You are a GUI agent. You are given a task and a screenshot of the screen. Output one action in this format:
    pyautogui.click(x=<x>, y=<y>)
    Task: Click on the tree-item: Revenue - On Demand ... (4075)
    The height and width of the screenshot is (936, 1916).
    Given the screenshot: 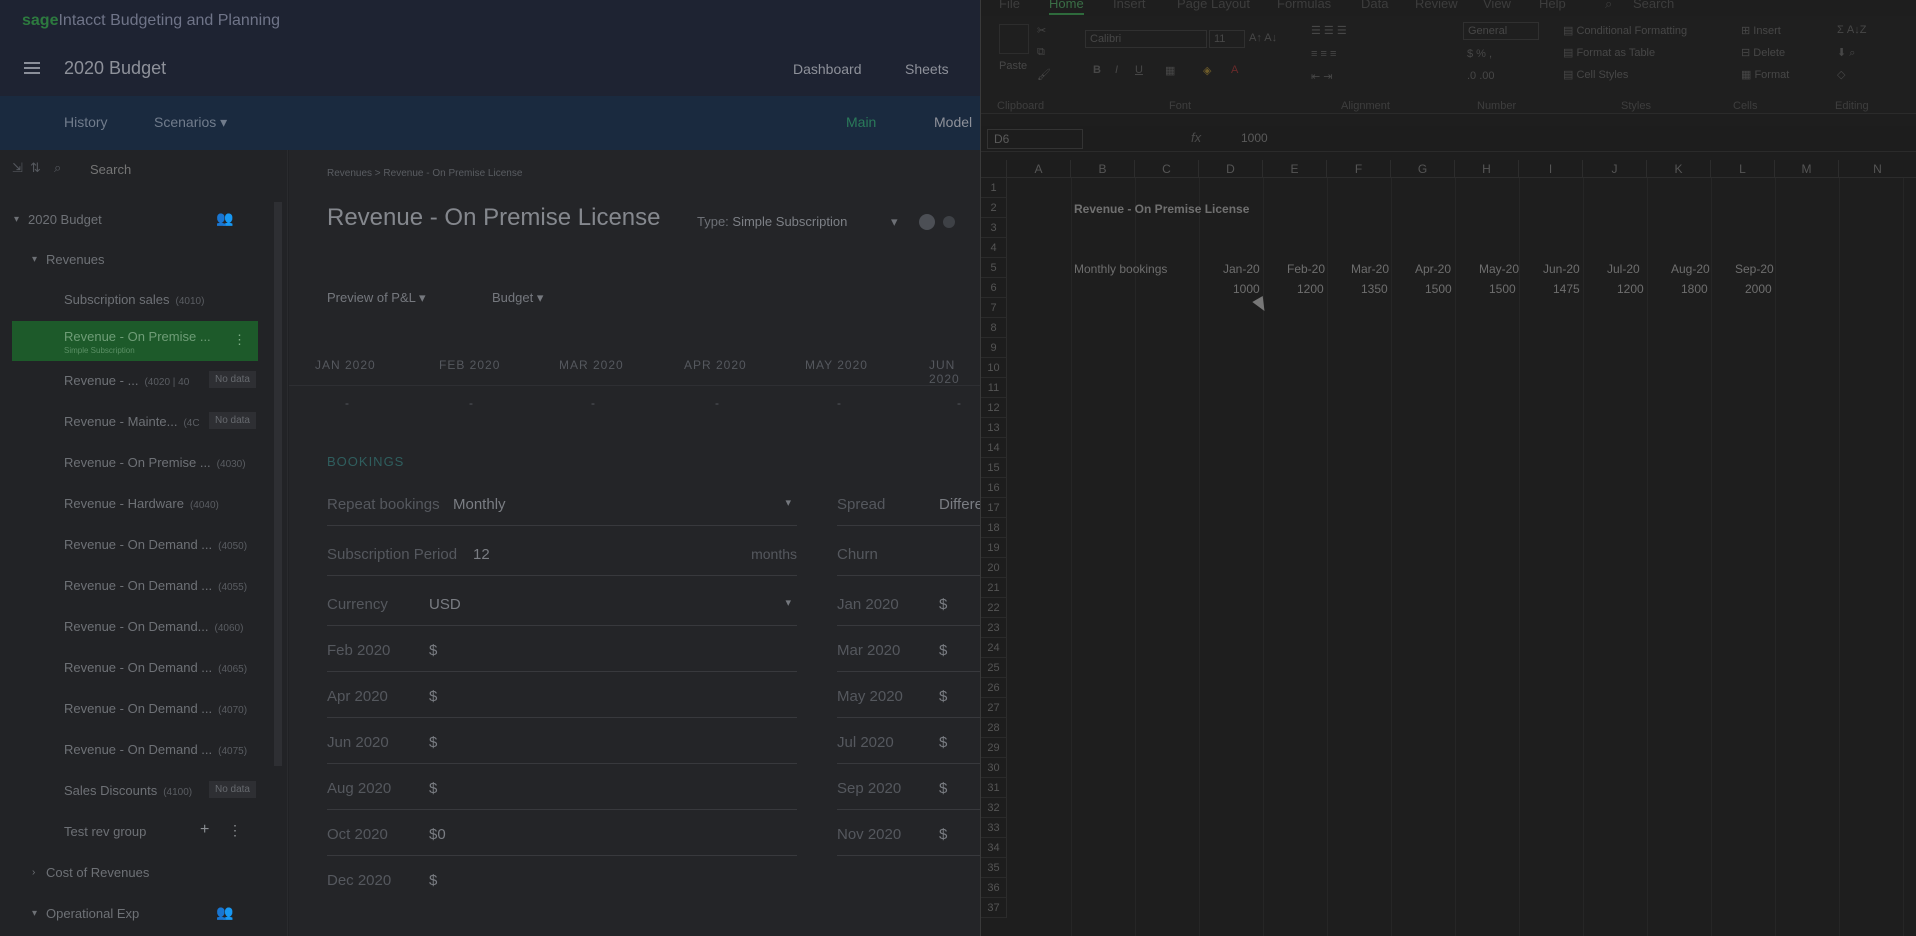 What is the action you would take?
    pyautogui.click(x=135, y=750)
    